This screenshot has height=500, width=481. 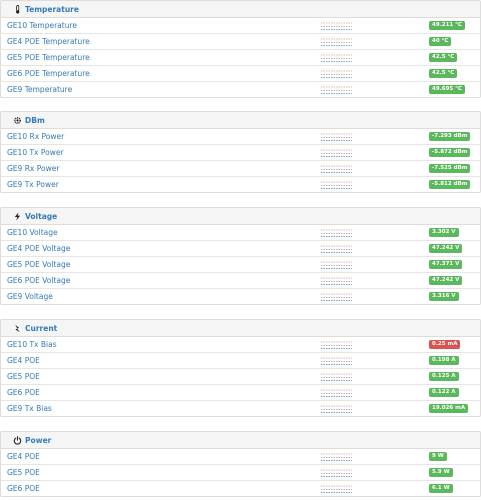 What do you see at coordinates (38, 264) in the screenshot?
I see `sensor-label-link: GE5 POE Voltage` at bounding box center [38, 264].